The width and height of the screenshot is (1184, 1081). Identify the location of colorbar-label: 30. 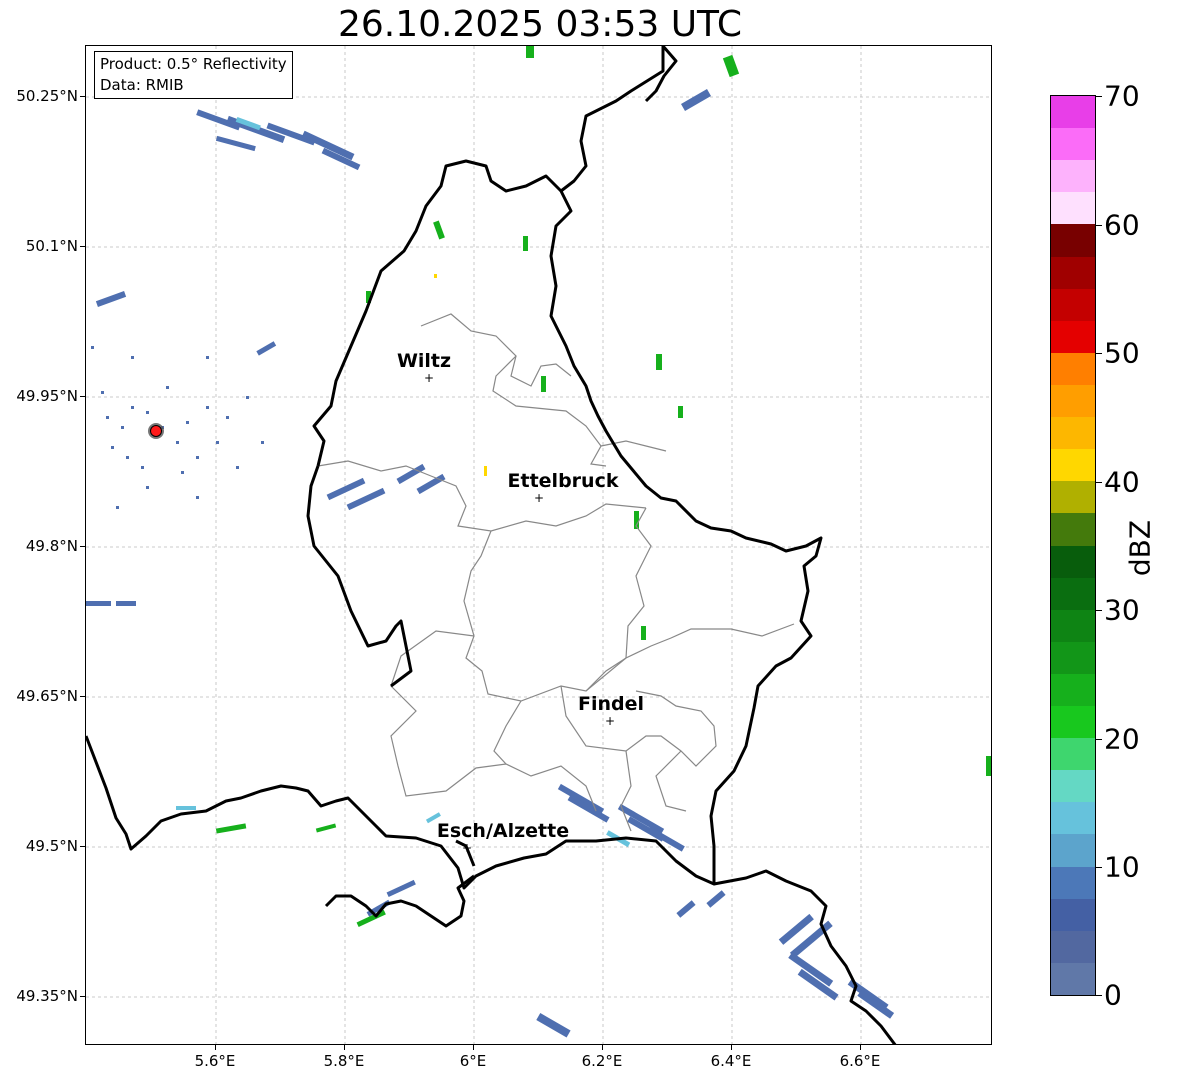
(1122, 610).